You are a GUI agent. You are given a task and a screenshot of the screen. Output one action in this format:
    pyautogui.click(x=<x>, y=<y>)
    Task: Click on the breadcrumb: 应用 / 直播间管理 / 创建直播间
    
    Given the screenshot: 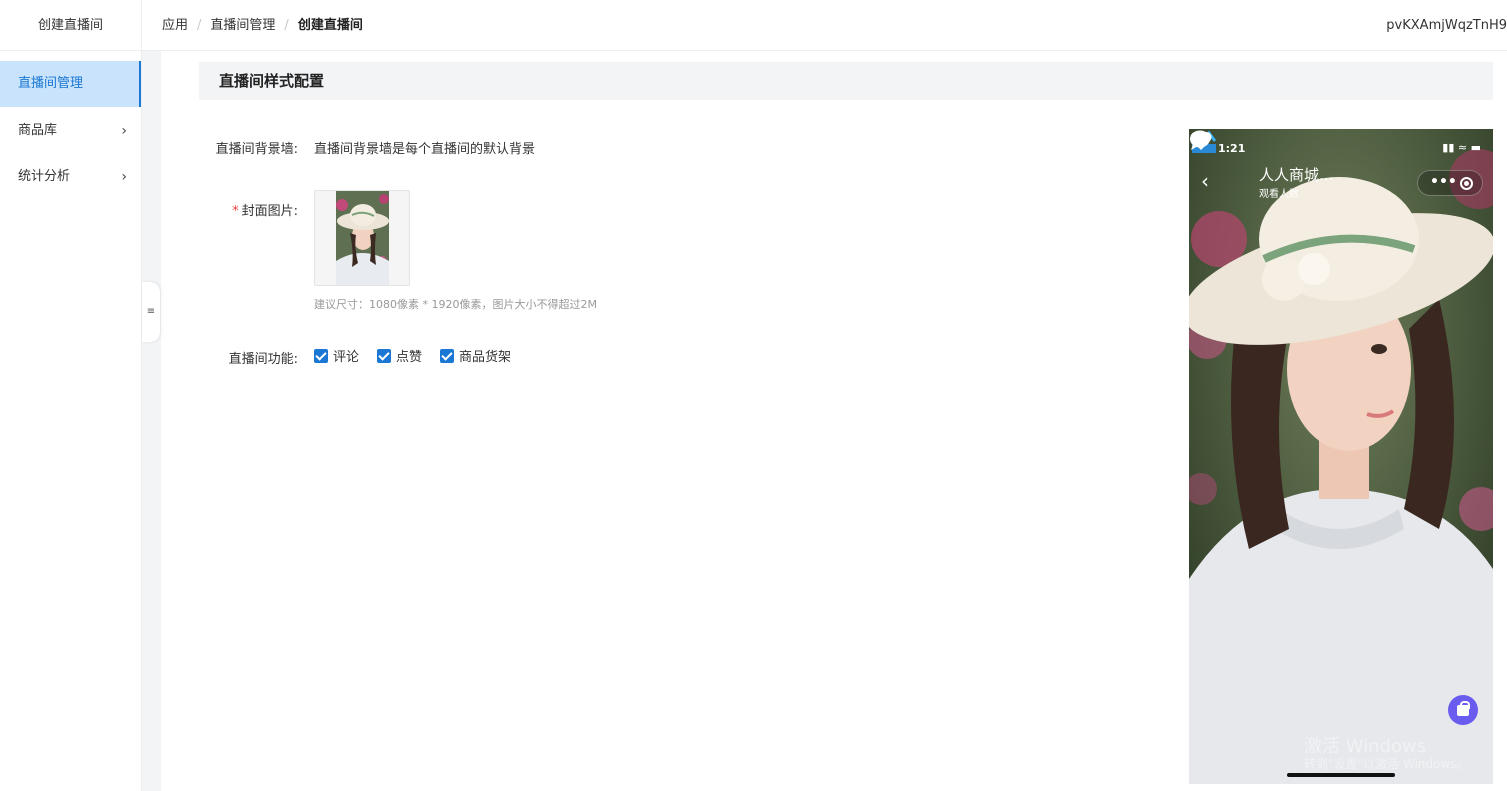 What is the action you would take?
    pyautogui.click(x=262, y=25)
    